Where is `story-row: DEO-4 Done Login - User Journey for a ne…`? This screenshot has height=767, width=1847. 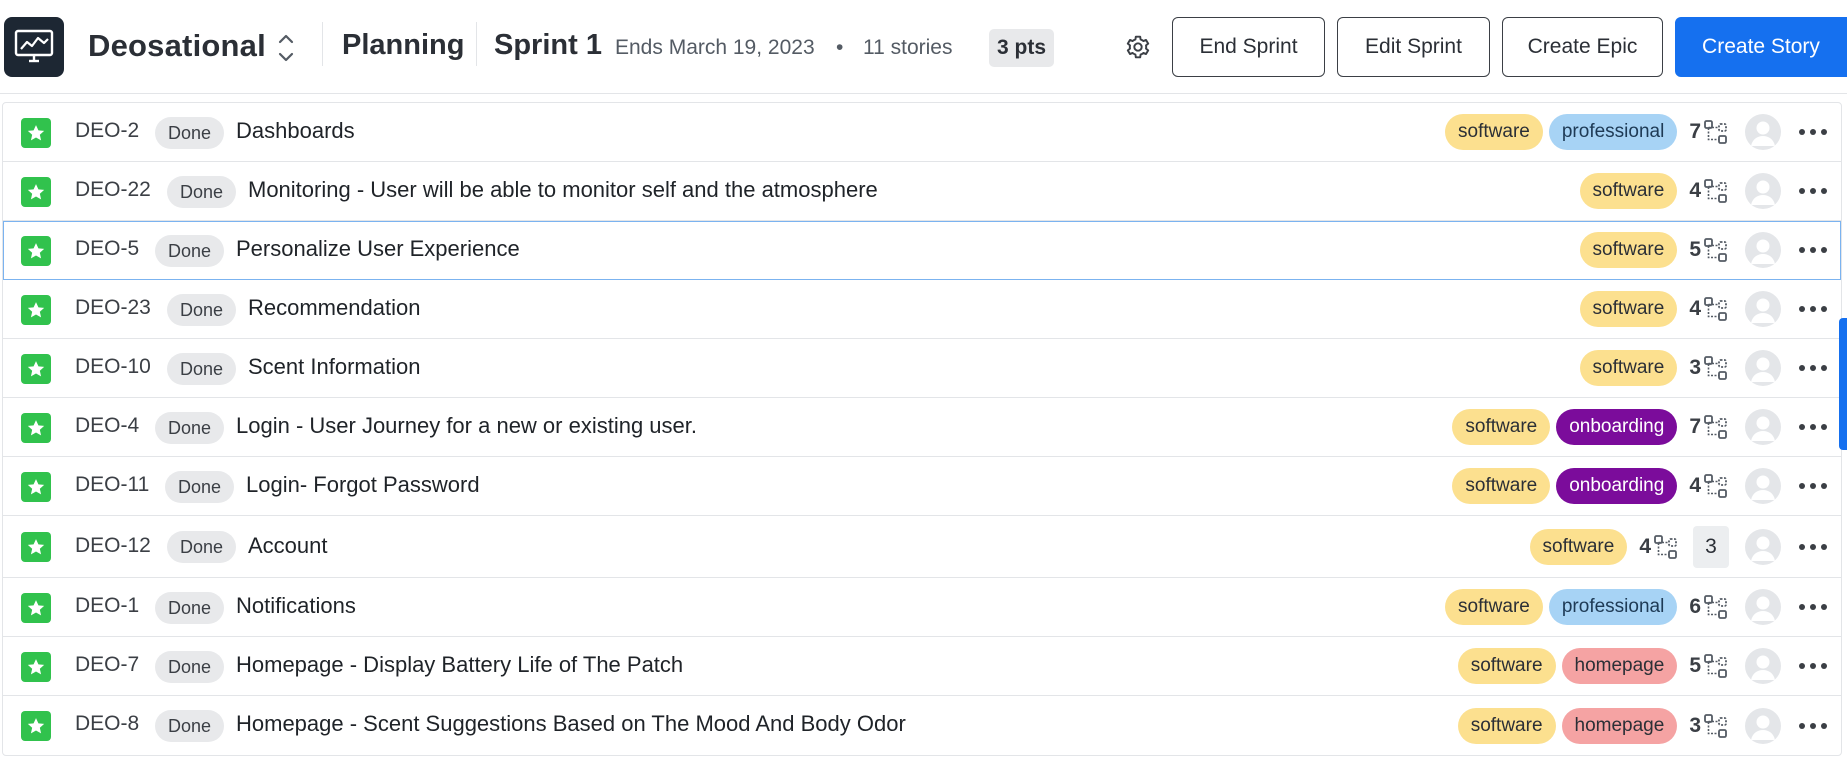 story-row: DEO-4 Done Login - User Journey for a ne… is located at coordinates (922, 427).